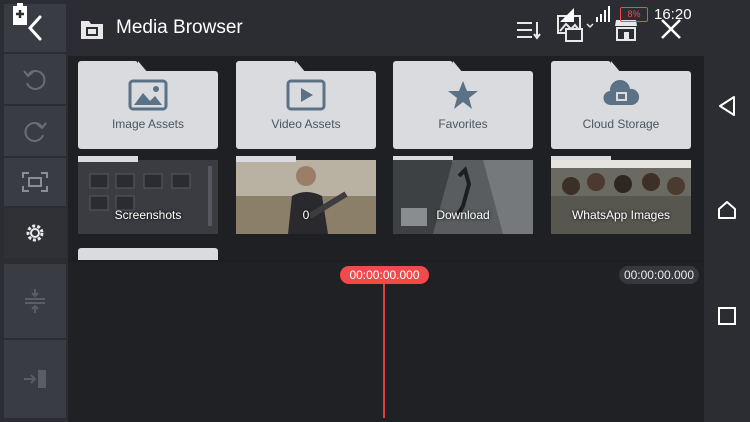 Image resolution: width=750 pixels, height=422 pixels. I want to click on redo-icon, so click(35, 132).